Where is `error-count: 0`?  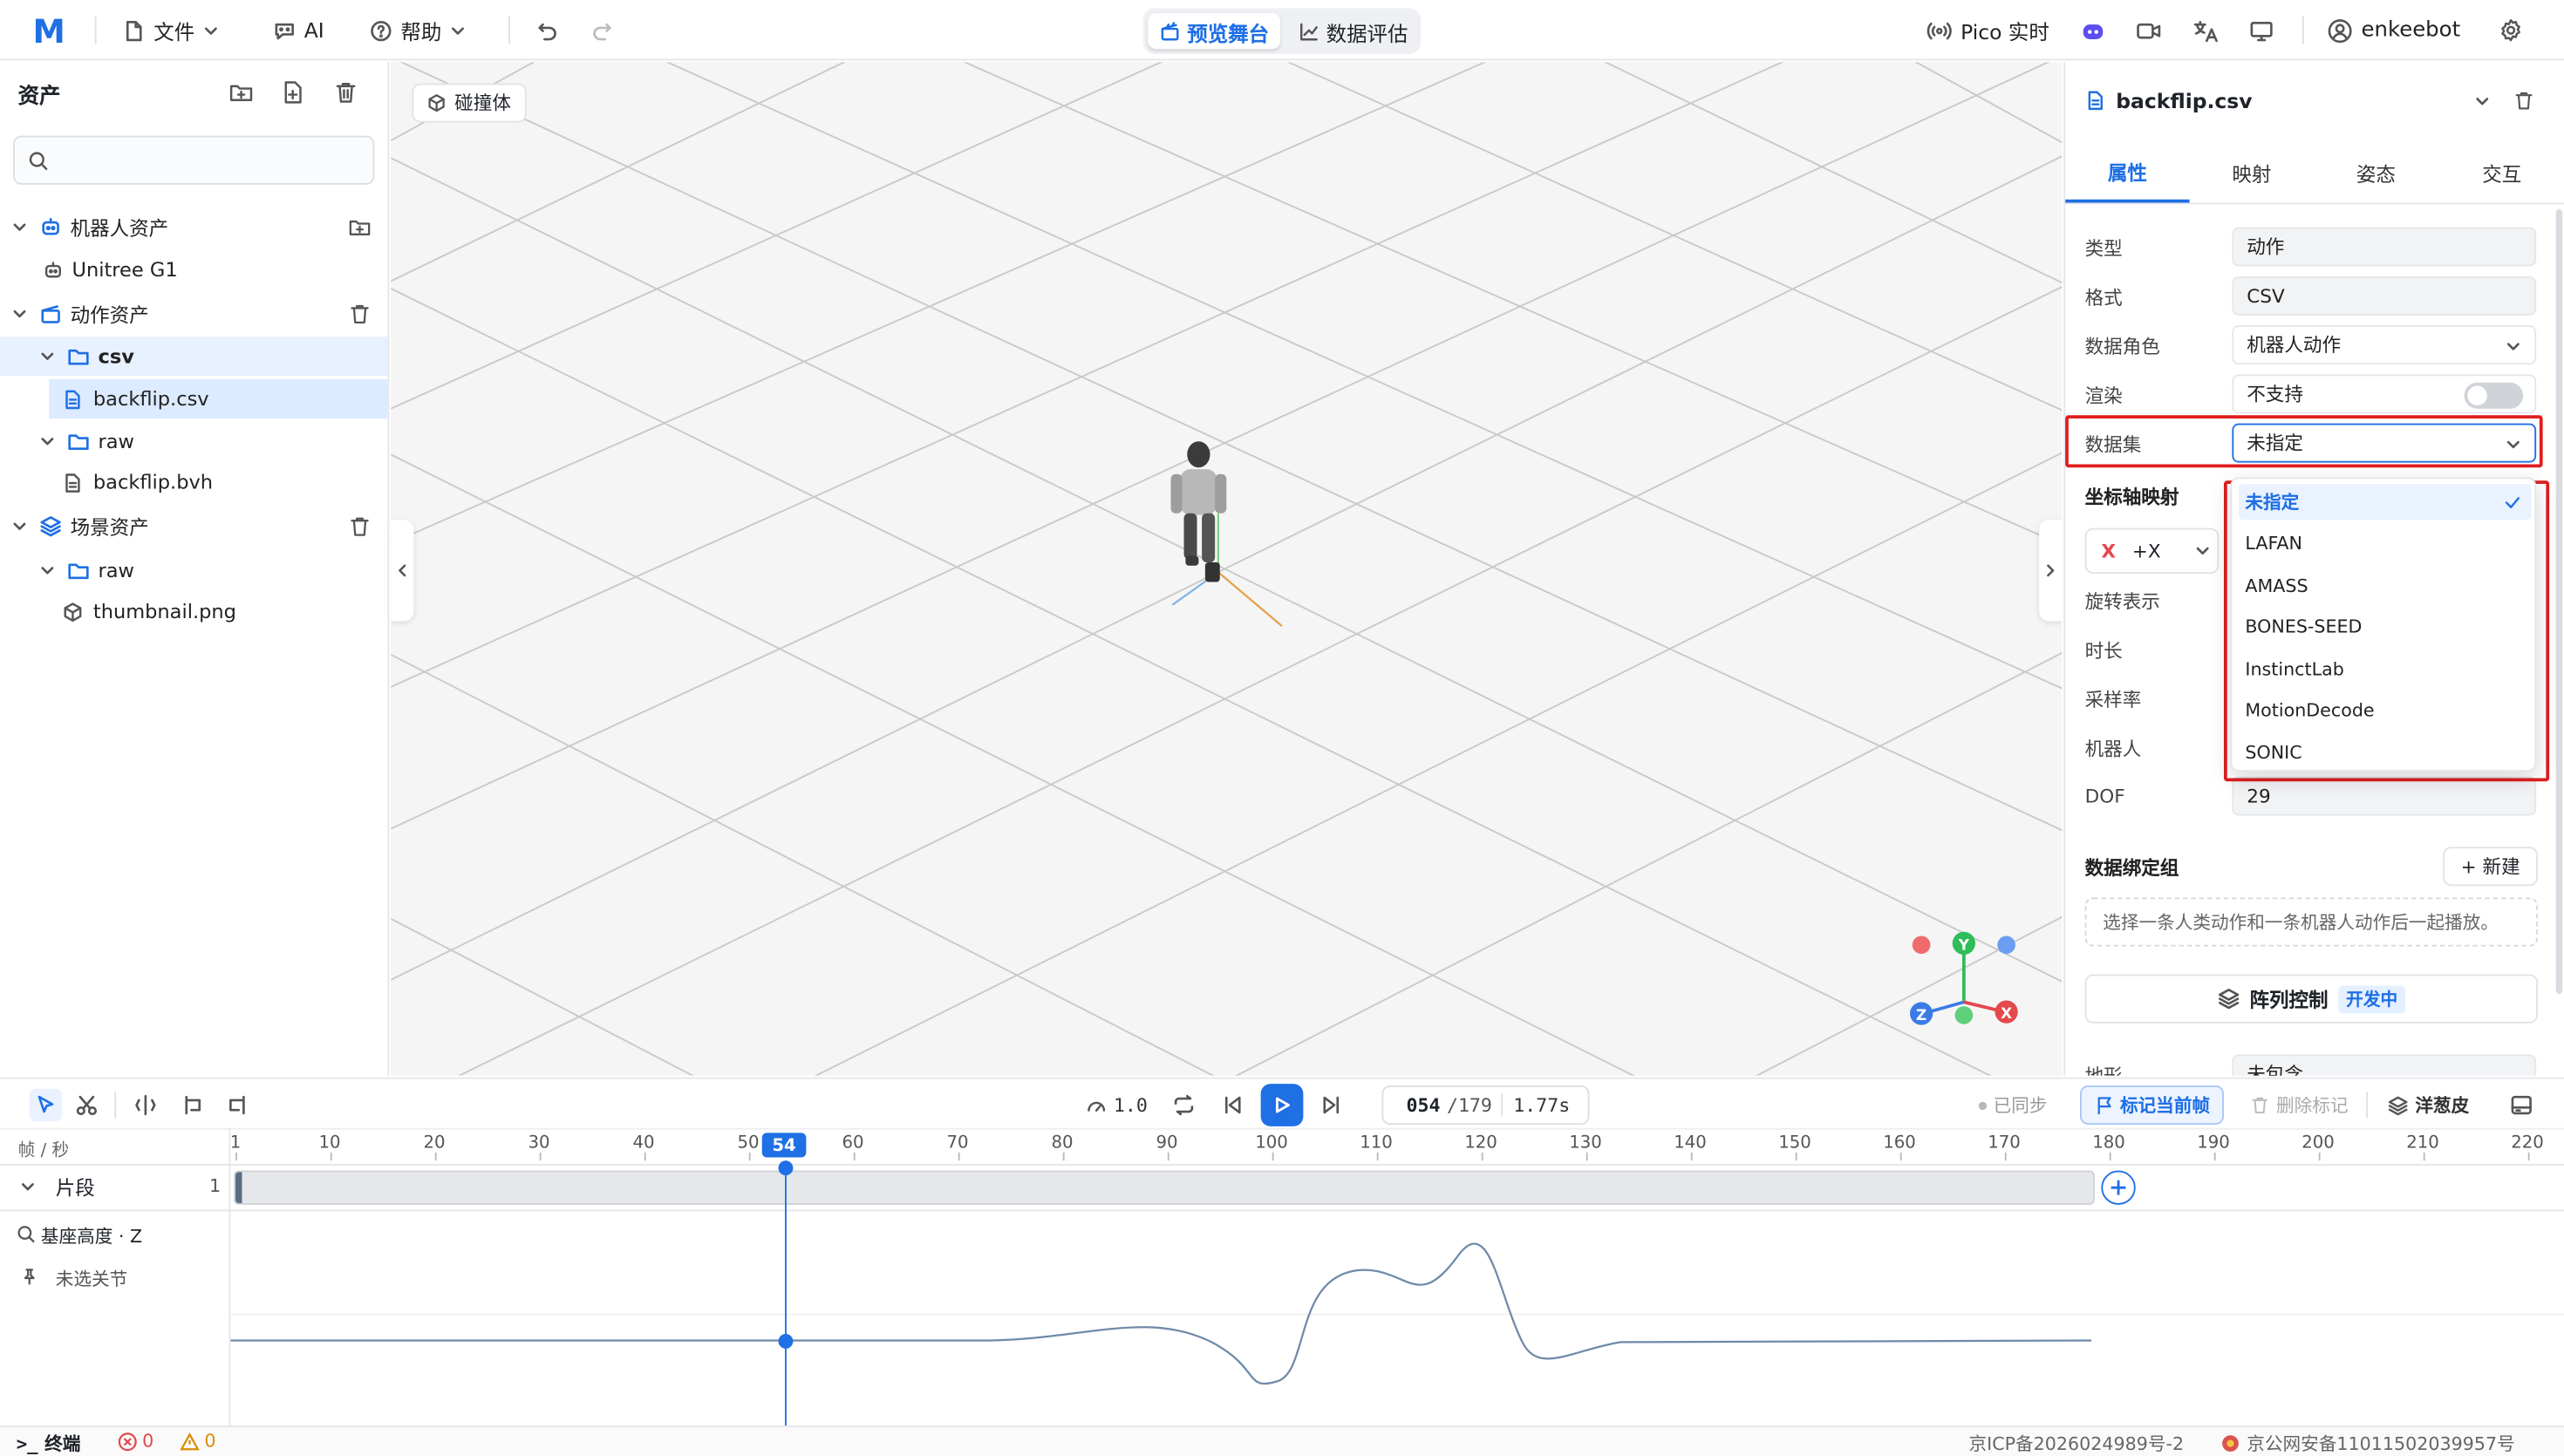 error-count: 0 is located at coordinates (135, 1441).